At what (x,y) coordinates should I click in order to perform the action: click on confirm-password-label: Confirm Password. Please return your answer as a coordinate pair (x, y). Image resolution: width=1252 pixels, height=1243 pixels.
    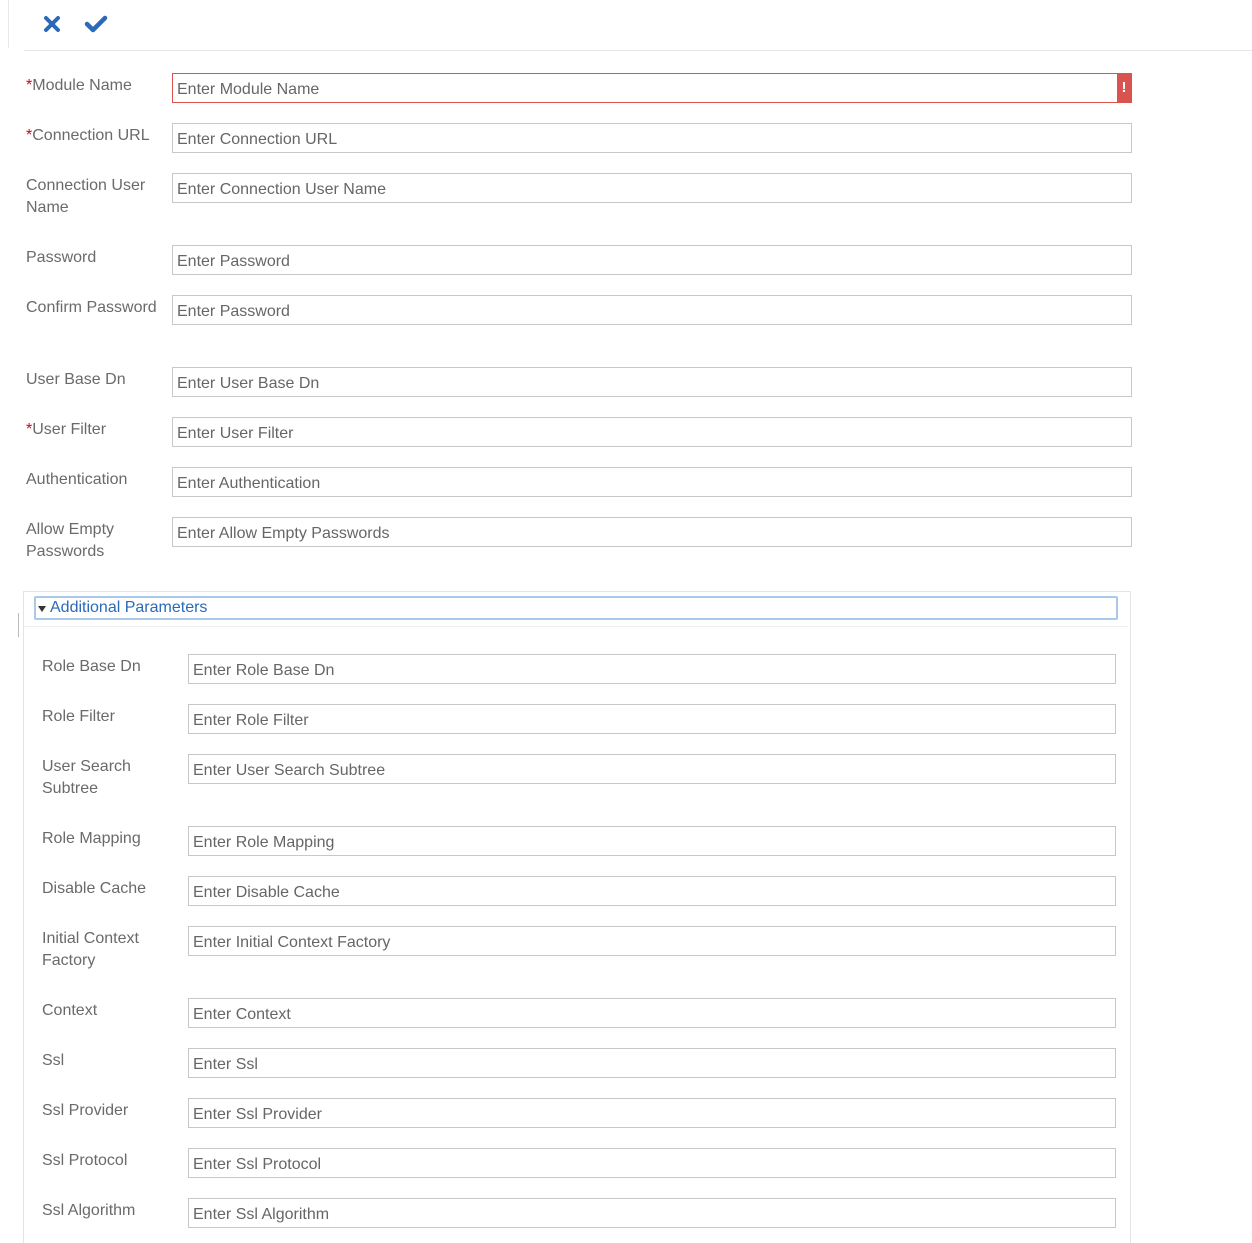
    Looking at the image, I should click on (98, 308).